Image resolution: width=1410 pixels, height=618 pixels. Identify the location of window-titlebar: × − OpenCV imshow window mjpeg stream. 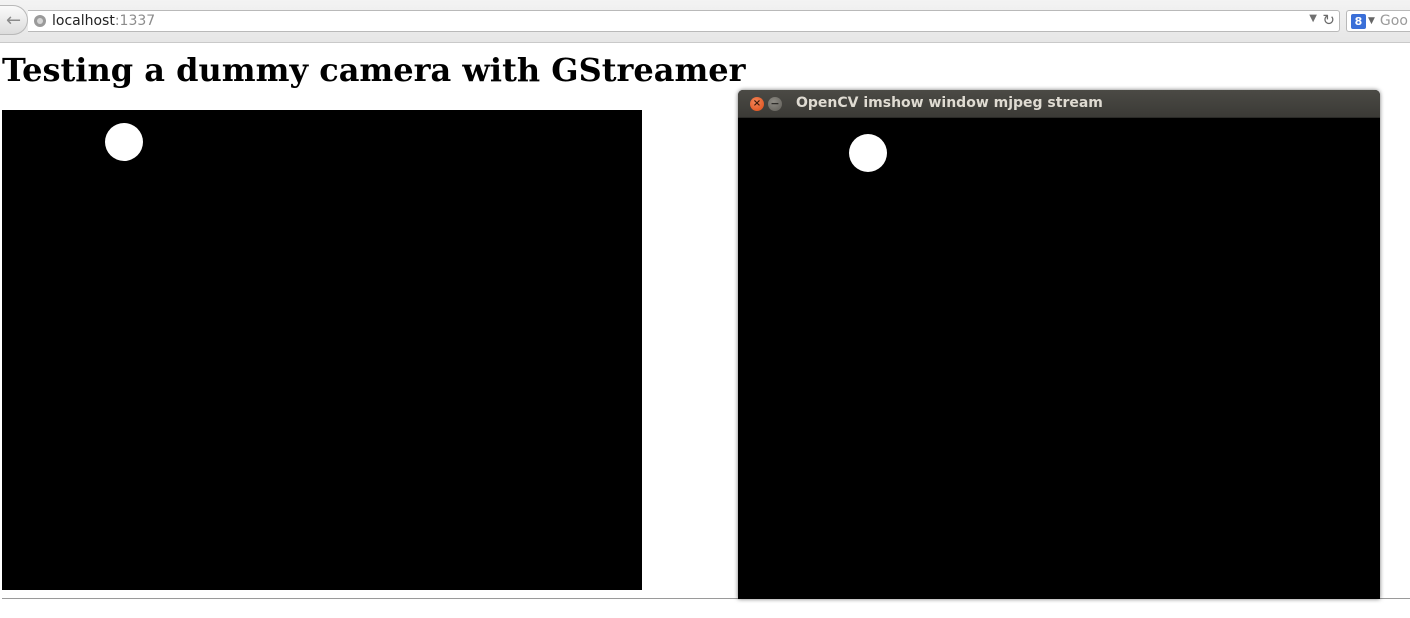
(1059, 104).